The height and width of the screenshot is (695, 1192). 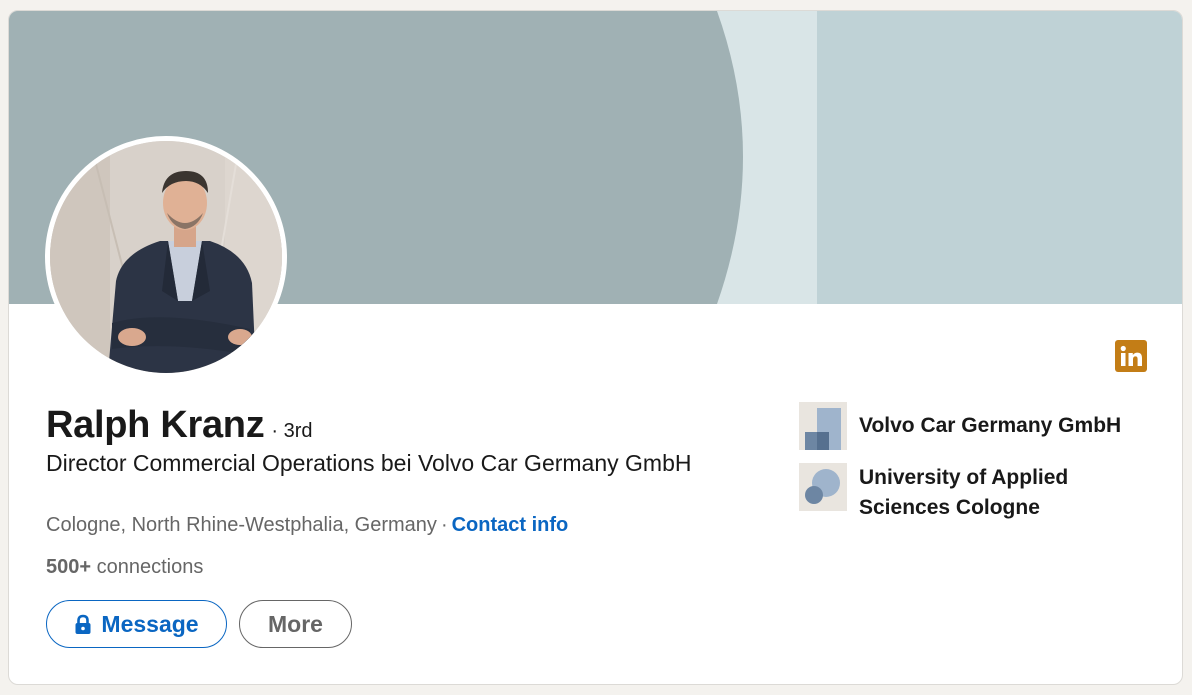 I want to click on profile-photo, so click(x=166, y=257).